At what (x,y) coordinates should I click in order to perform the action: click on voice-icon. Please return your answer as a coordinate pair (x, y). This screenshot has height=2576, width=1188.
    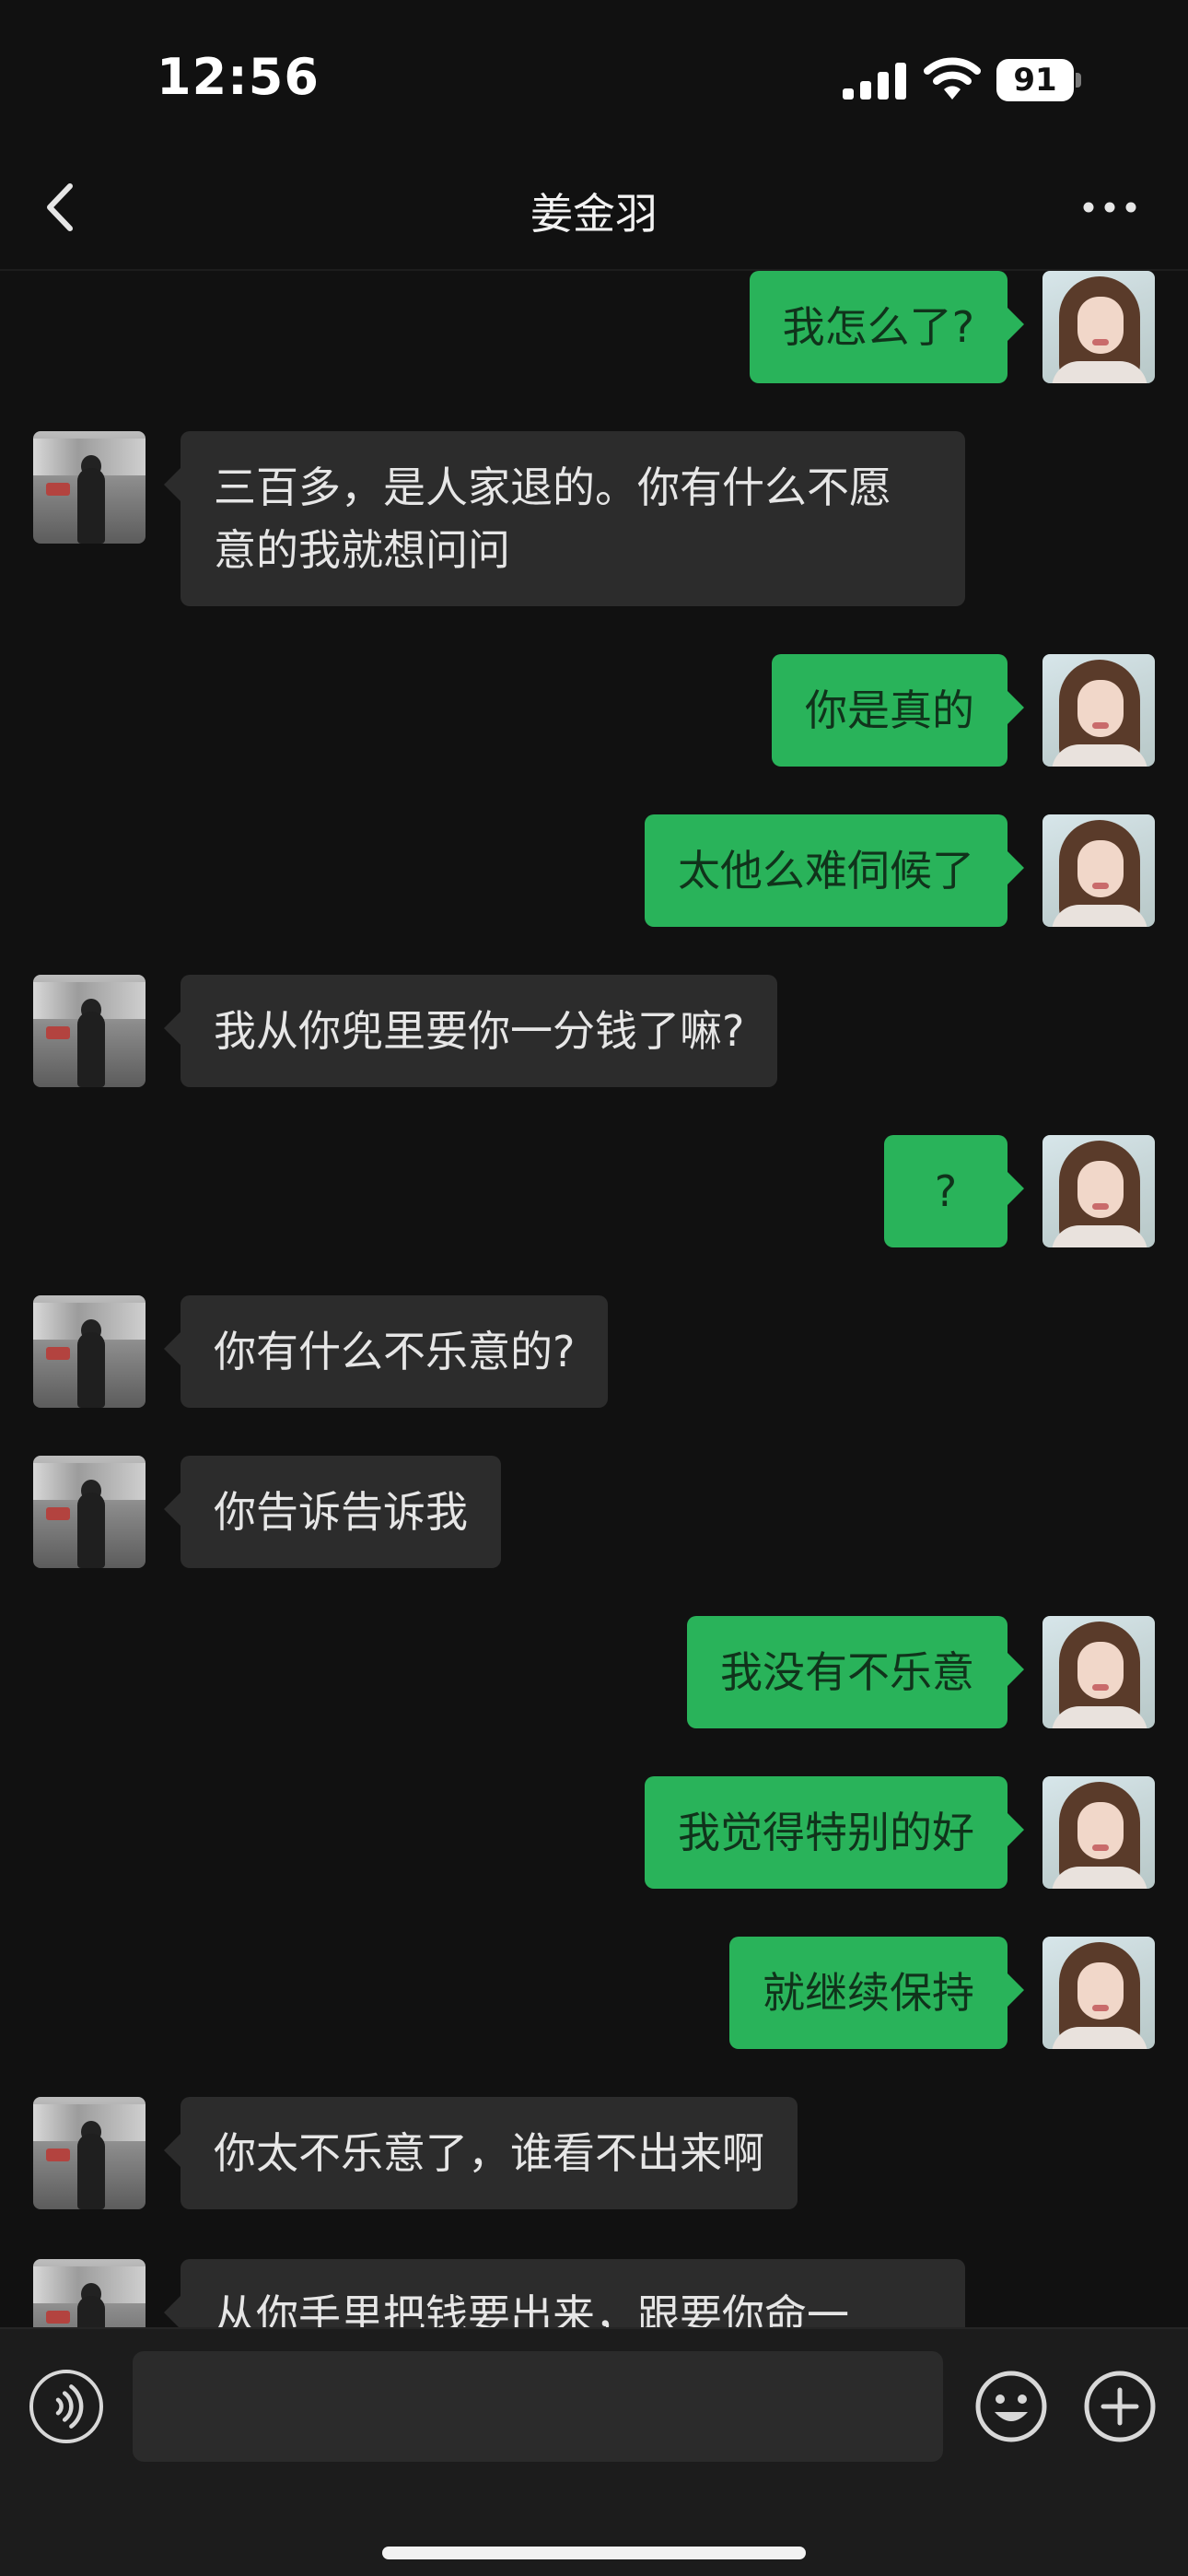
    Looking at the image, I should click on (66, 2406).